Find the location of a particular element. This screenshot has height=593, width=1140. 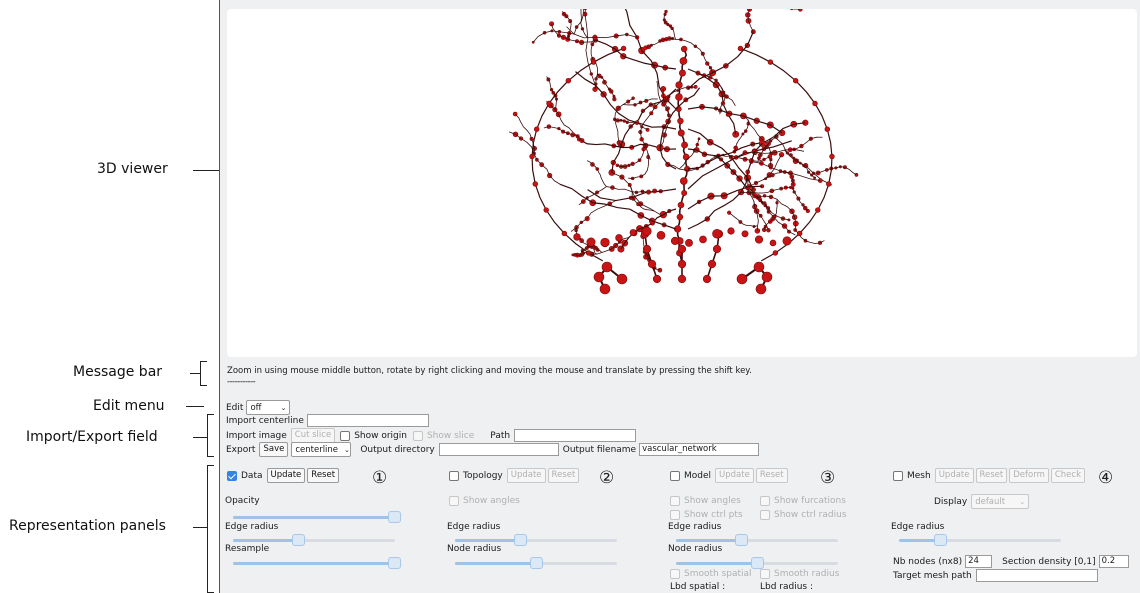

mesh-display-row: Display default ⌄ is located at coordinates (982, 501).